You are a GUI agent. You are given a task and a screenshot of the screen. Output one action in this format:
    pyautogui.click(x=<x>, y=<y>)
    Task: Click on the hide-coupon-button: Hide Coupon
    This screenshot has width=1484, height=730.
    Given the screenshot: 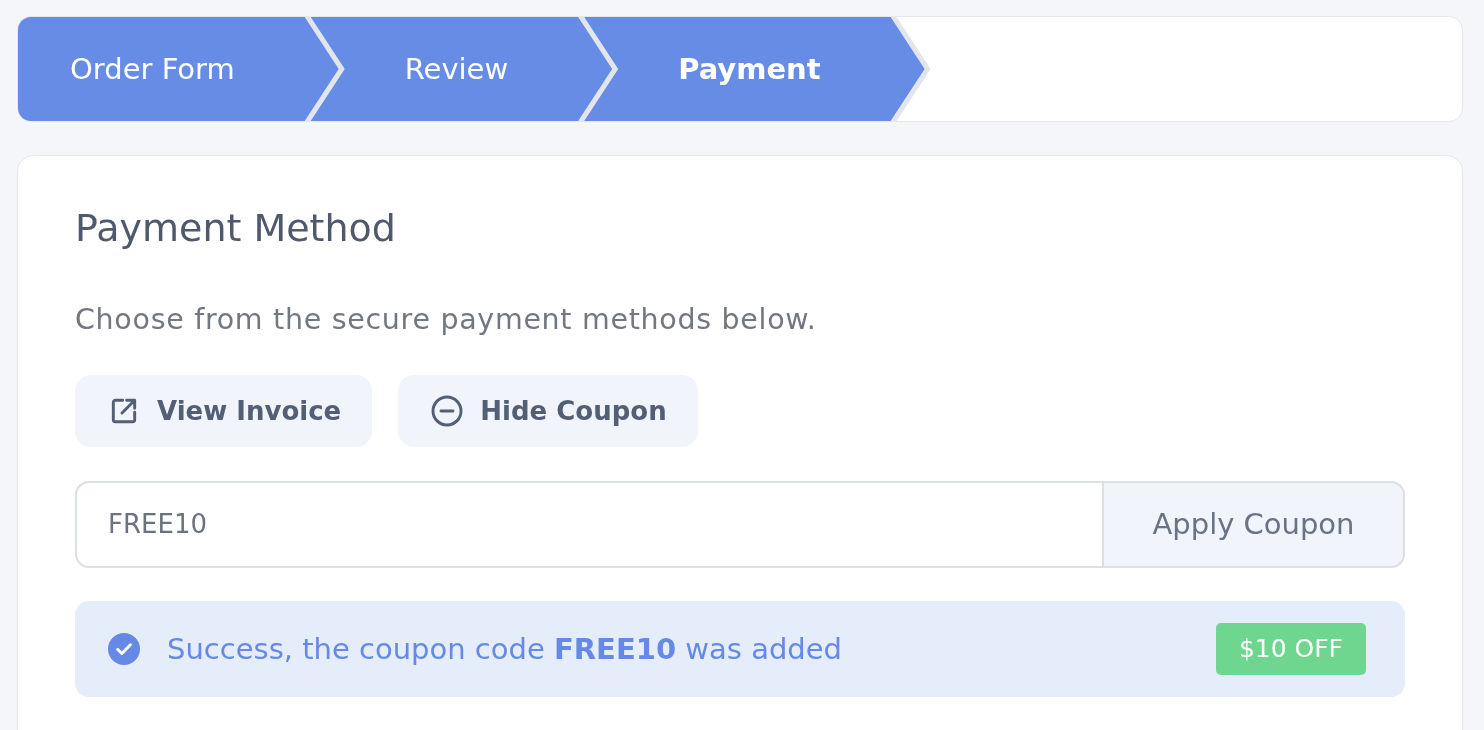 What is the action you would take?
    pyautogui.click(x=548, y=410)
    